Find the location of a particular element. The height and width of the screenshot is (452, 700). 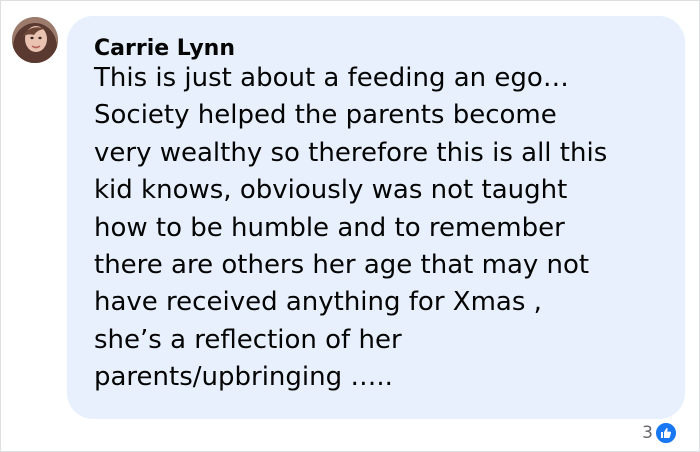

comment-line: she’s a reflection of her is located at coordinates (248, 339).